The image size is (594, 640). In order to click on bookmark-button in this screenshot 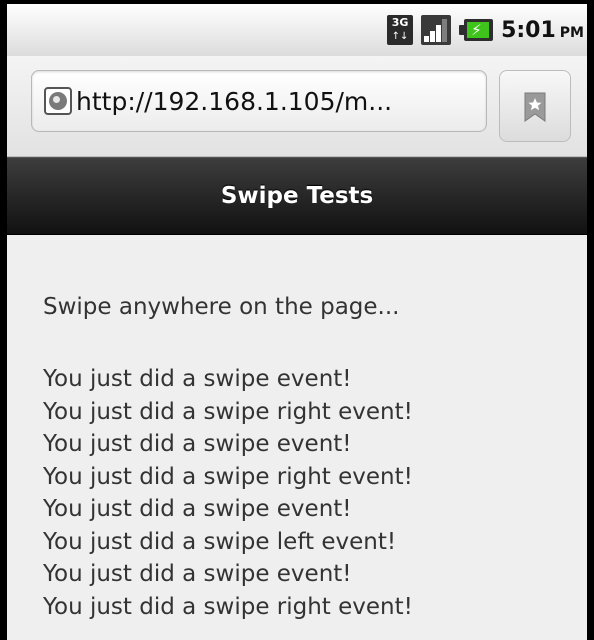, I will do `click(535, 106)`.